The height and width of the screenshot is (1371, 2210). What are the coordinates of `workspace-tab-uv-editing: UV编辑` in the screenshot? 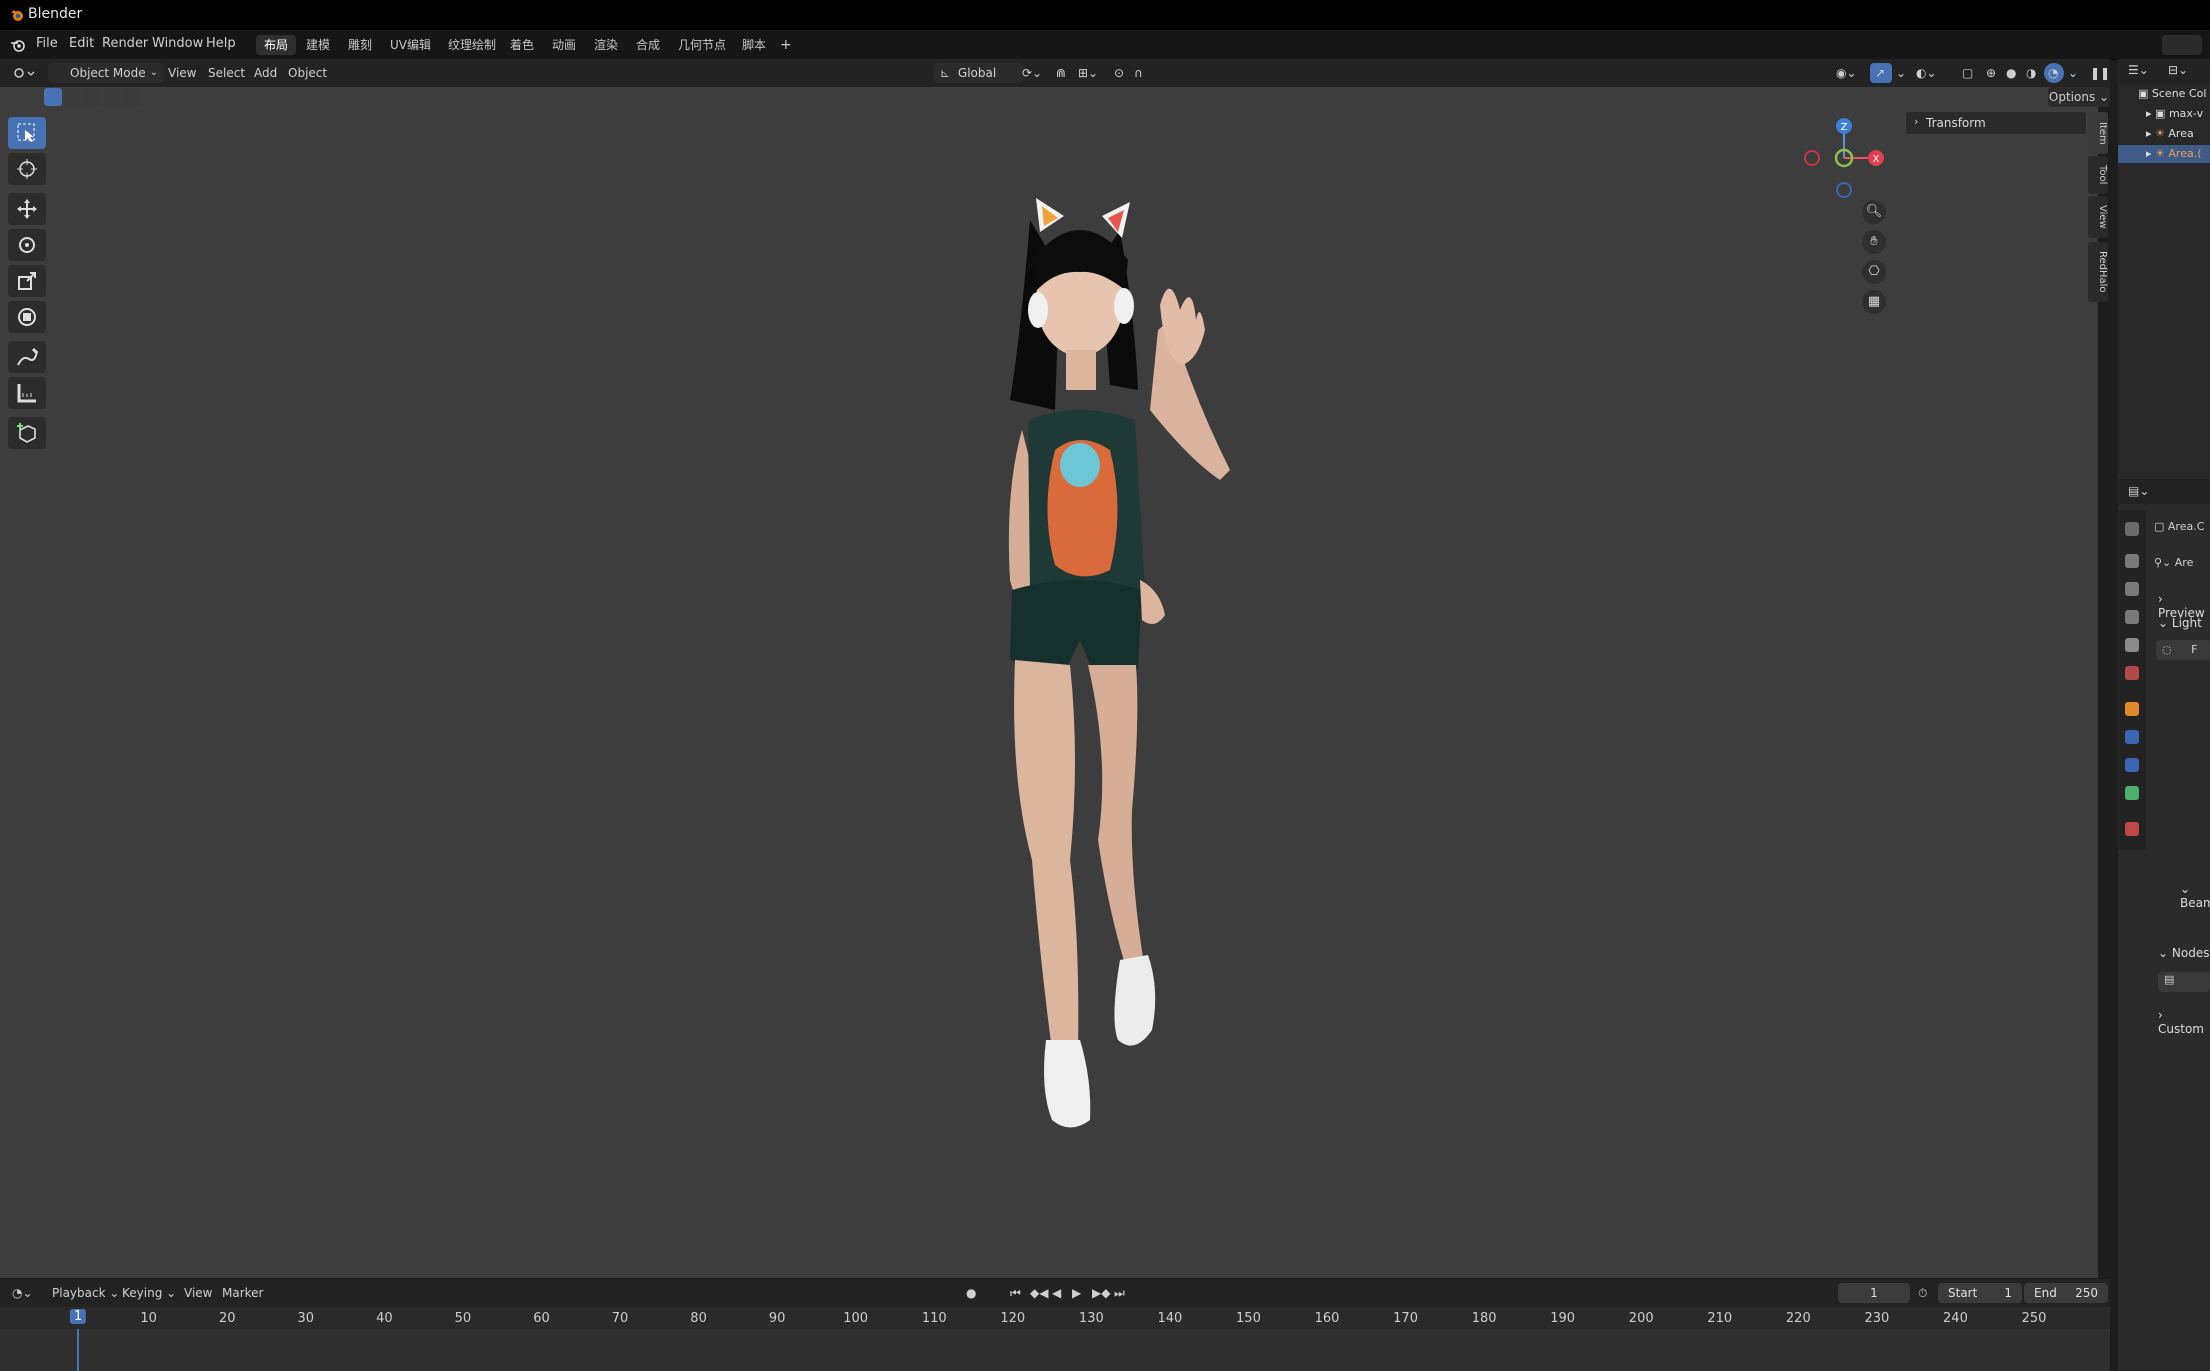 It's located at (410, 45).